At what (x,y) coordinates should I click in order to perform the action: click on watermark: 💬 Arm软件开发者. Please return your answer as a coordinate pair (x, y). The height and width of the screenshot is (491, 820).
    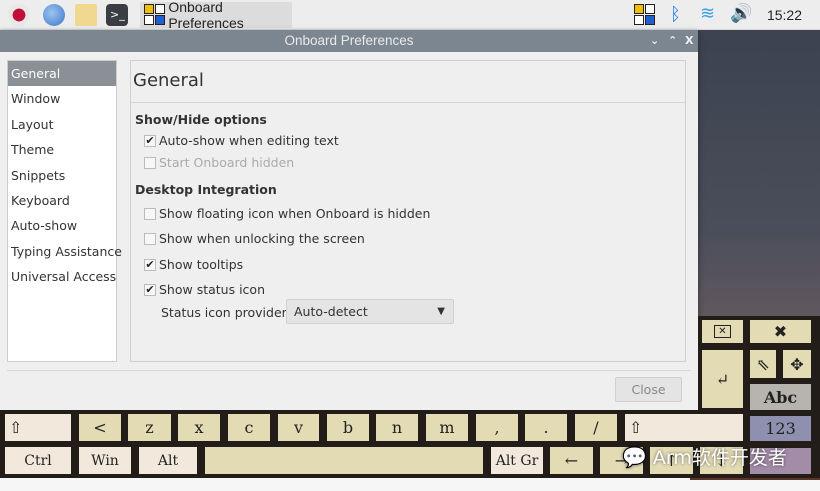
    Looking at the image, I should click on (704, 456).